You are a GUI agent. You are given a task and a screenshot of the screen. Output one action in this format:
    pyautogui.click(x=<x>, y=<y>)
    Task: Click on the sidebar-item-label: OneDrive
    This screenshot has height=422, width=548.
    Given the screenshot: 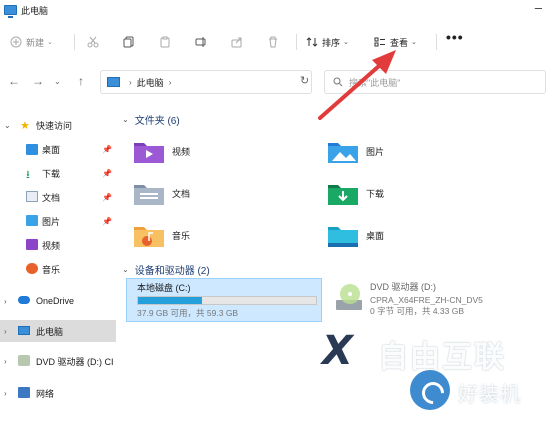 What is the action you would take?
    pyautogui.click(x=55, y=301)
    